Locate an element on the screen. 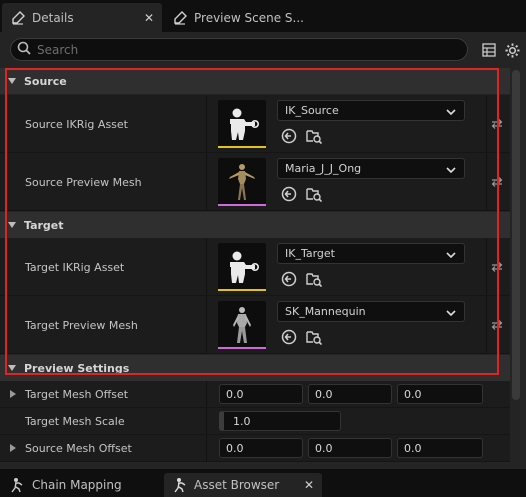 This screenshot has width=526, height=497. row-target-mesh-offset: Target Mesh Offset 0.0 0.0 0.0 is located at coordinates (255, 394).